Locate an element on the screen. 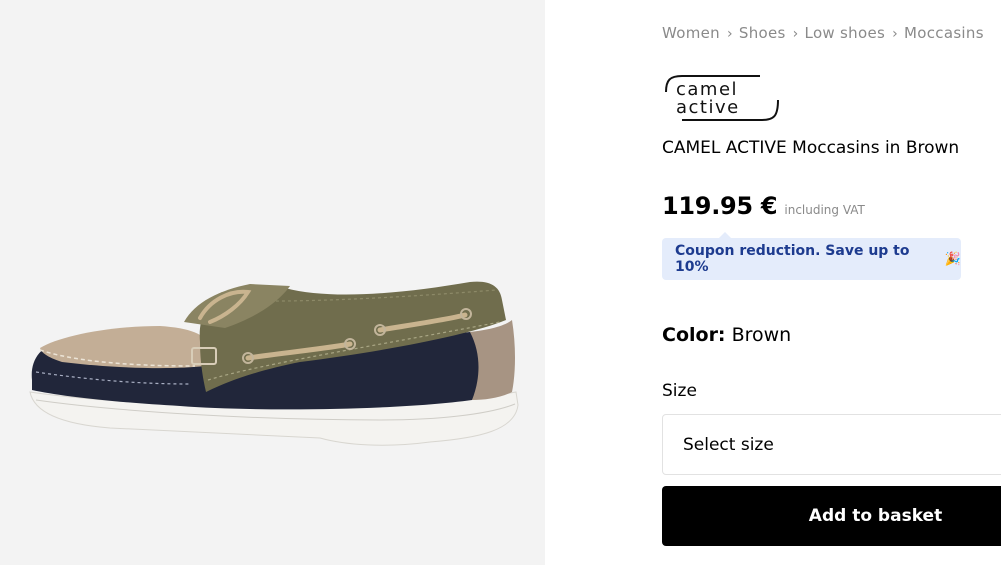 This screenshot has height=565, width=1001. vat-note: including VAT is located at coordinates (824, 210).